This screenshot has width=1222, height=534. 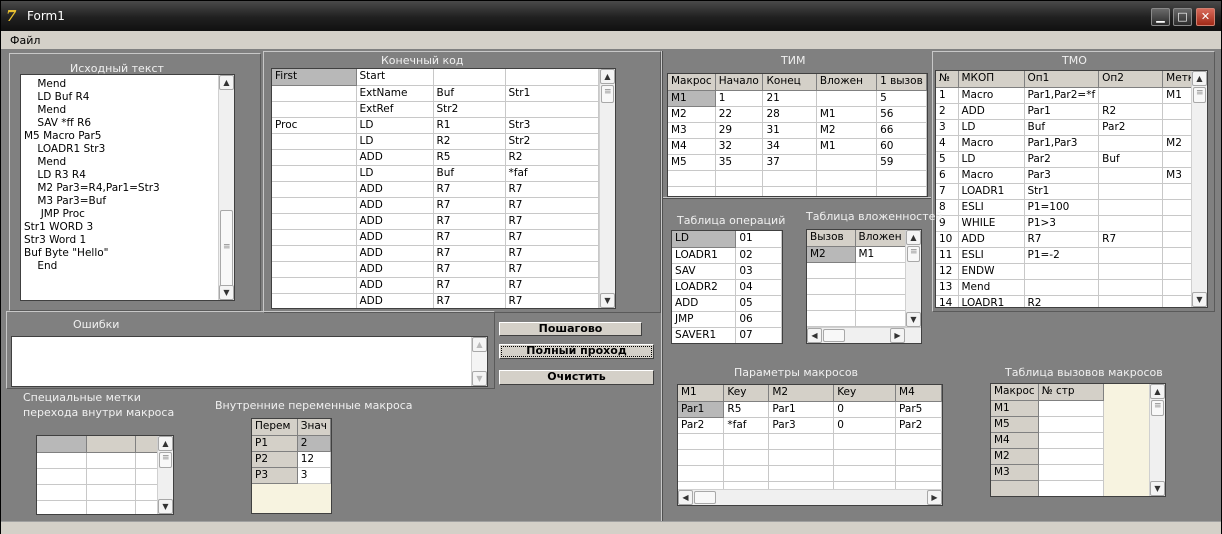 I want to click on grid-cell: 37, so click(x=789, y=162).